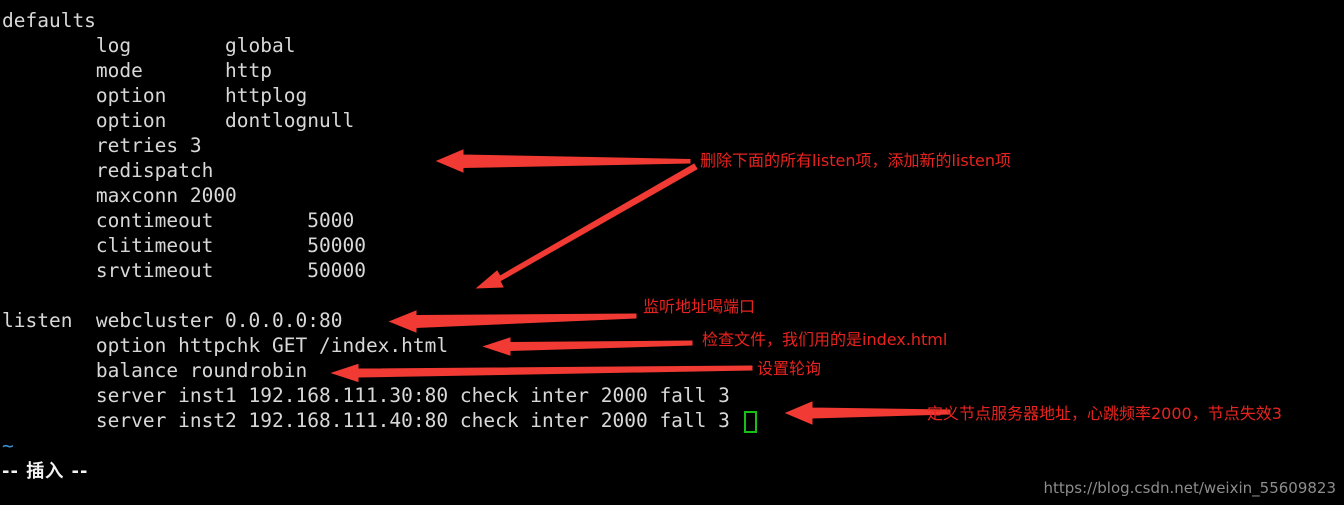 The height and width of the screenshot is (505, 1344). What do you see at coordinates (825, 339) in the screenshot?
I see `annotation-check-file: 检查文件，我们用的是index.html` at bounding box center [825, 339].